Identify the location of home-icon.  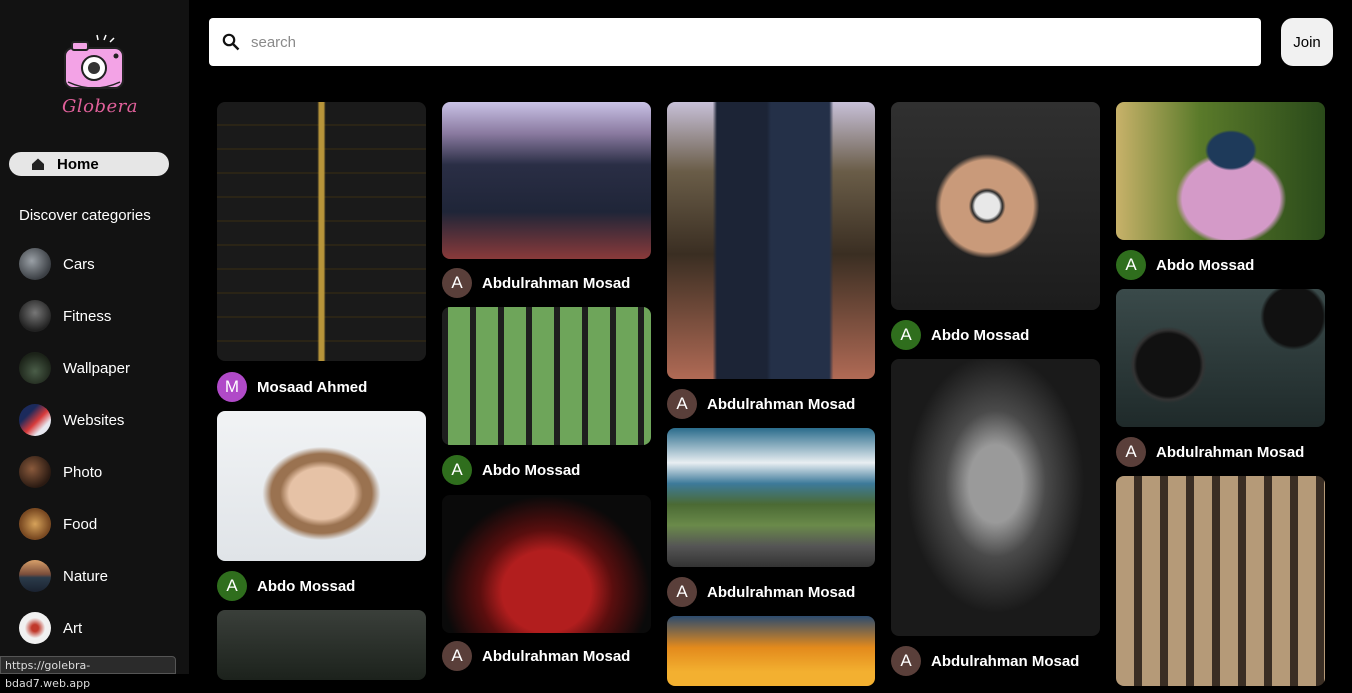
(38, 164).